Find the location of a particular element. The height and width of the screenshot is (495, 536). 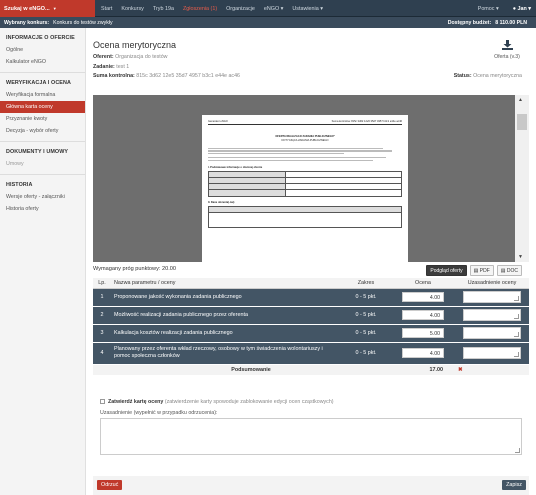

search-dropdown: Szukaj w eNGO... ▼ is located at coordinates (47, 8).